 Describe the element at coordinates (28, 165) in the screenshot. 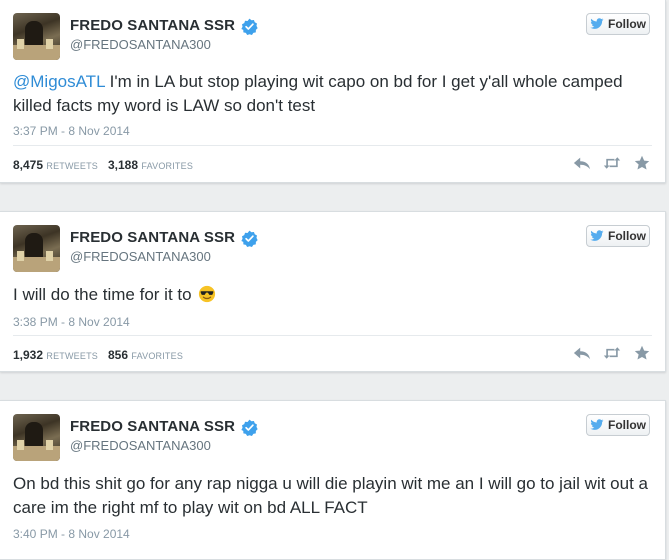

I see `retweet-count: 8,475` at that location.